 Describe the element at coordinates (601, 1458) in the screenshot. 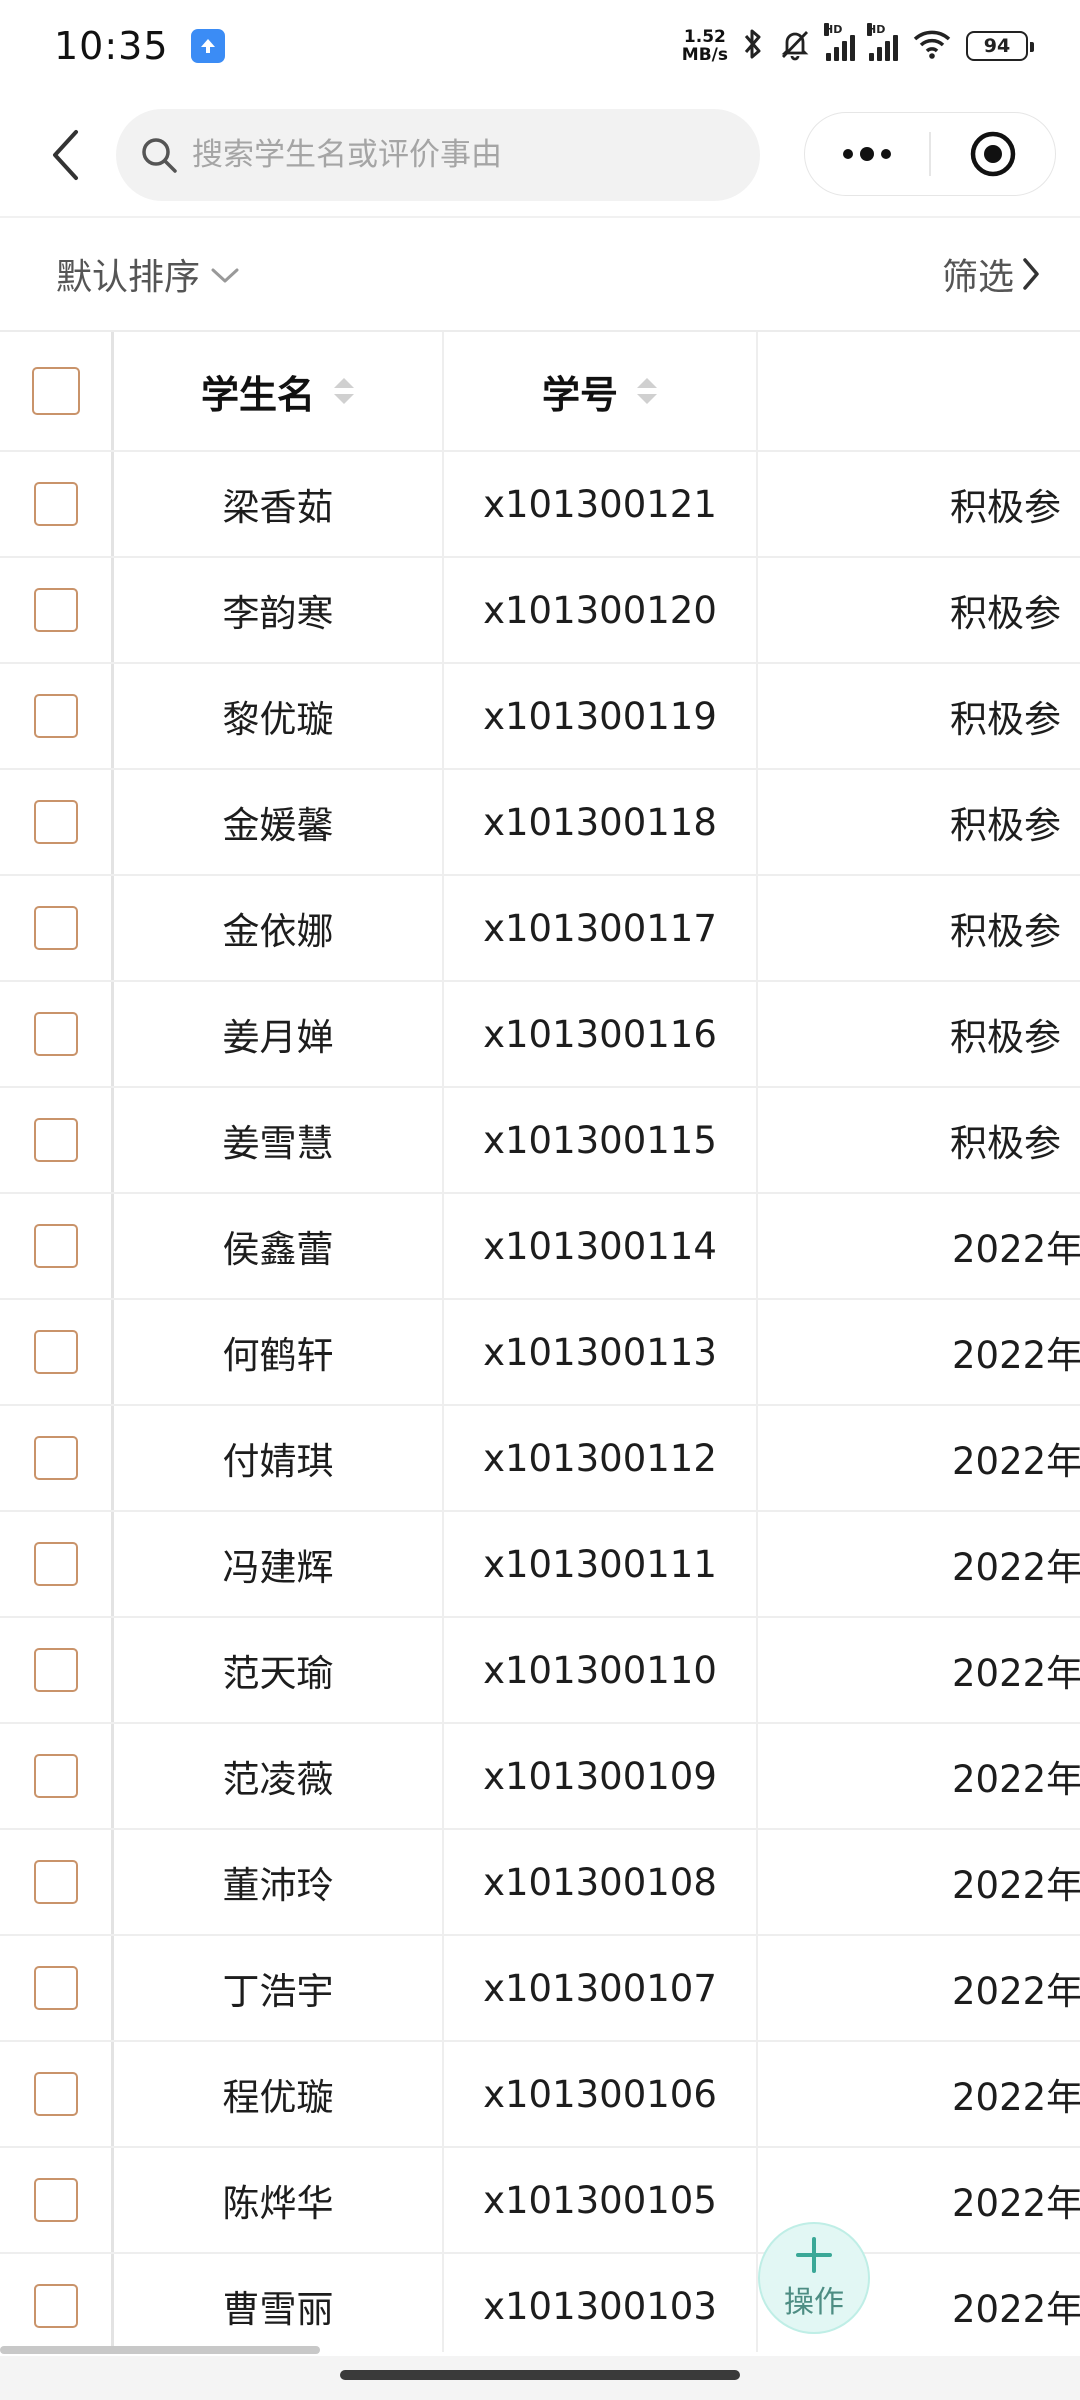

I see `student-id: x101300112` at that location.